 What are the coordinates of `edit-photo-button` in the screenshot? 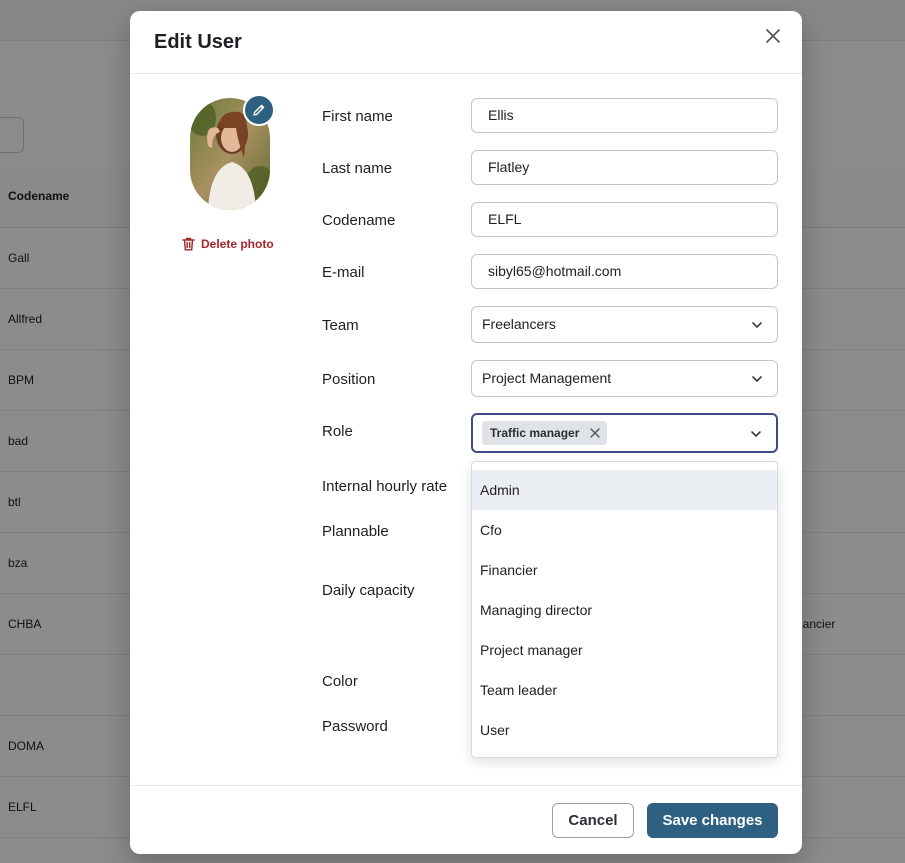 It's located at (259, 110).